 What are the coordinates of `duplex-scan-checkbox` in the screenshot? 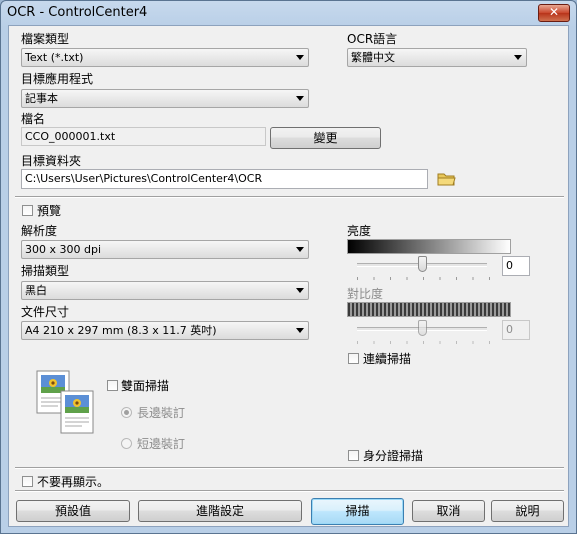 It's located at (112, 385).